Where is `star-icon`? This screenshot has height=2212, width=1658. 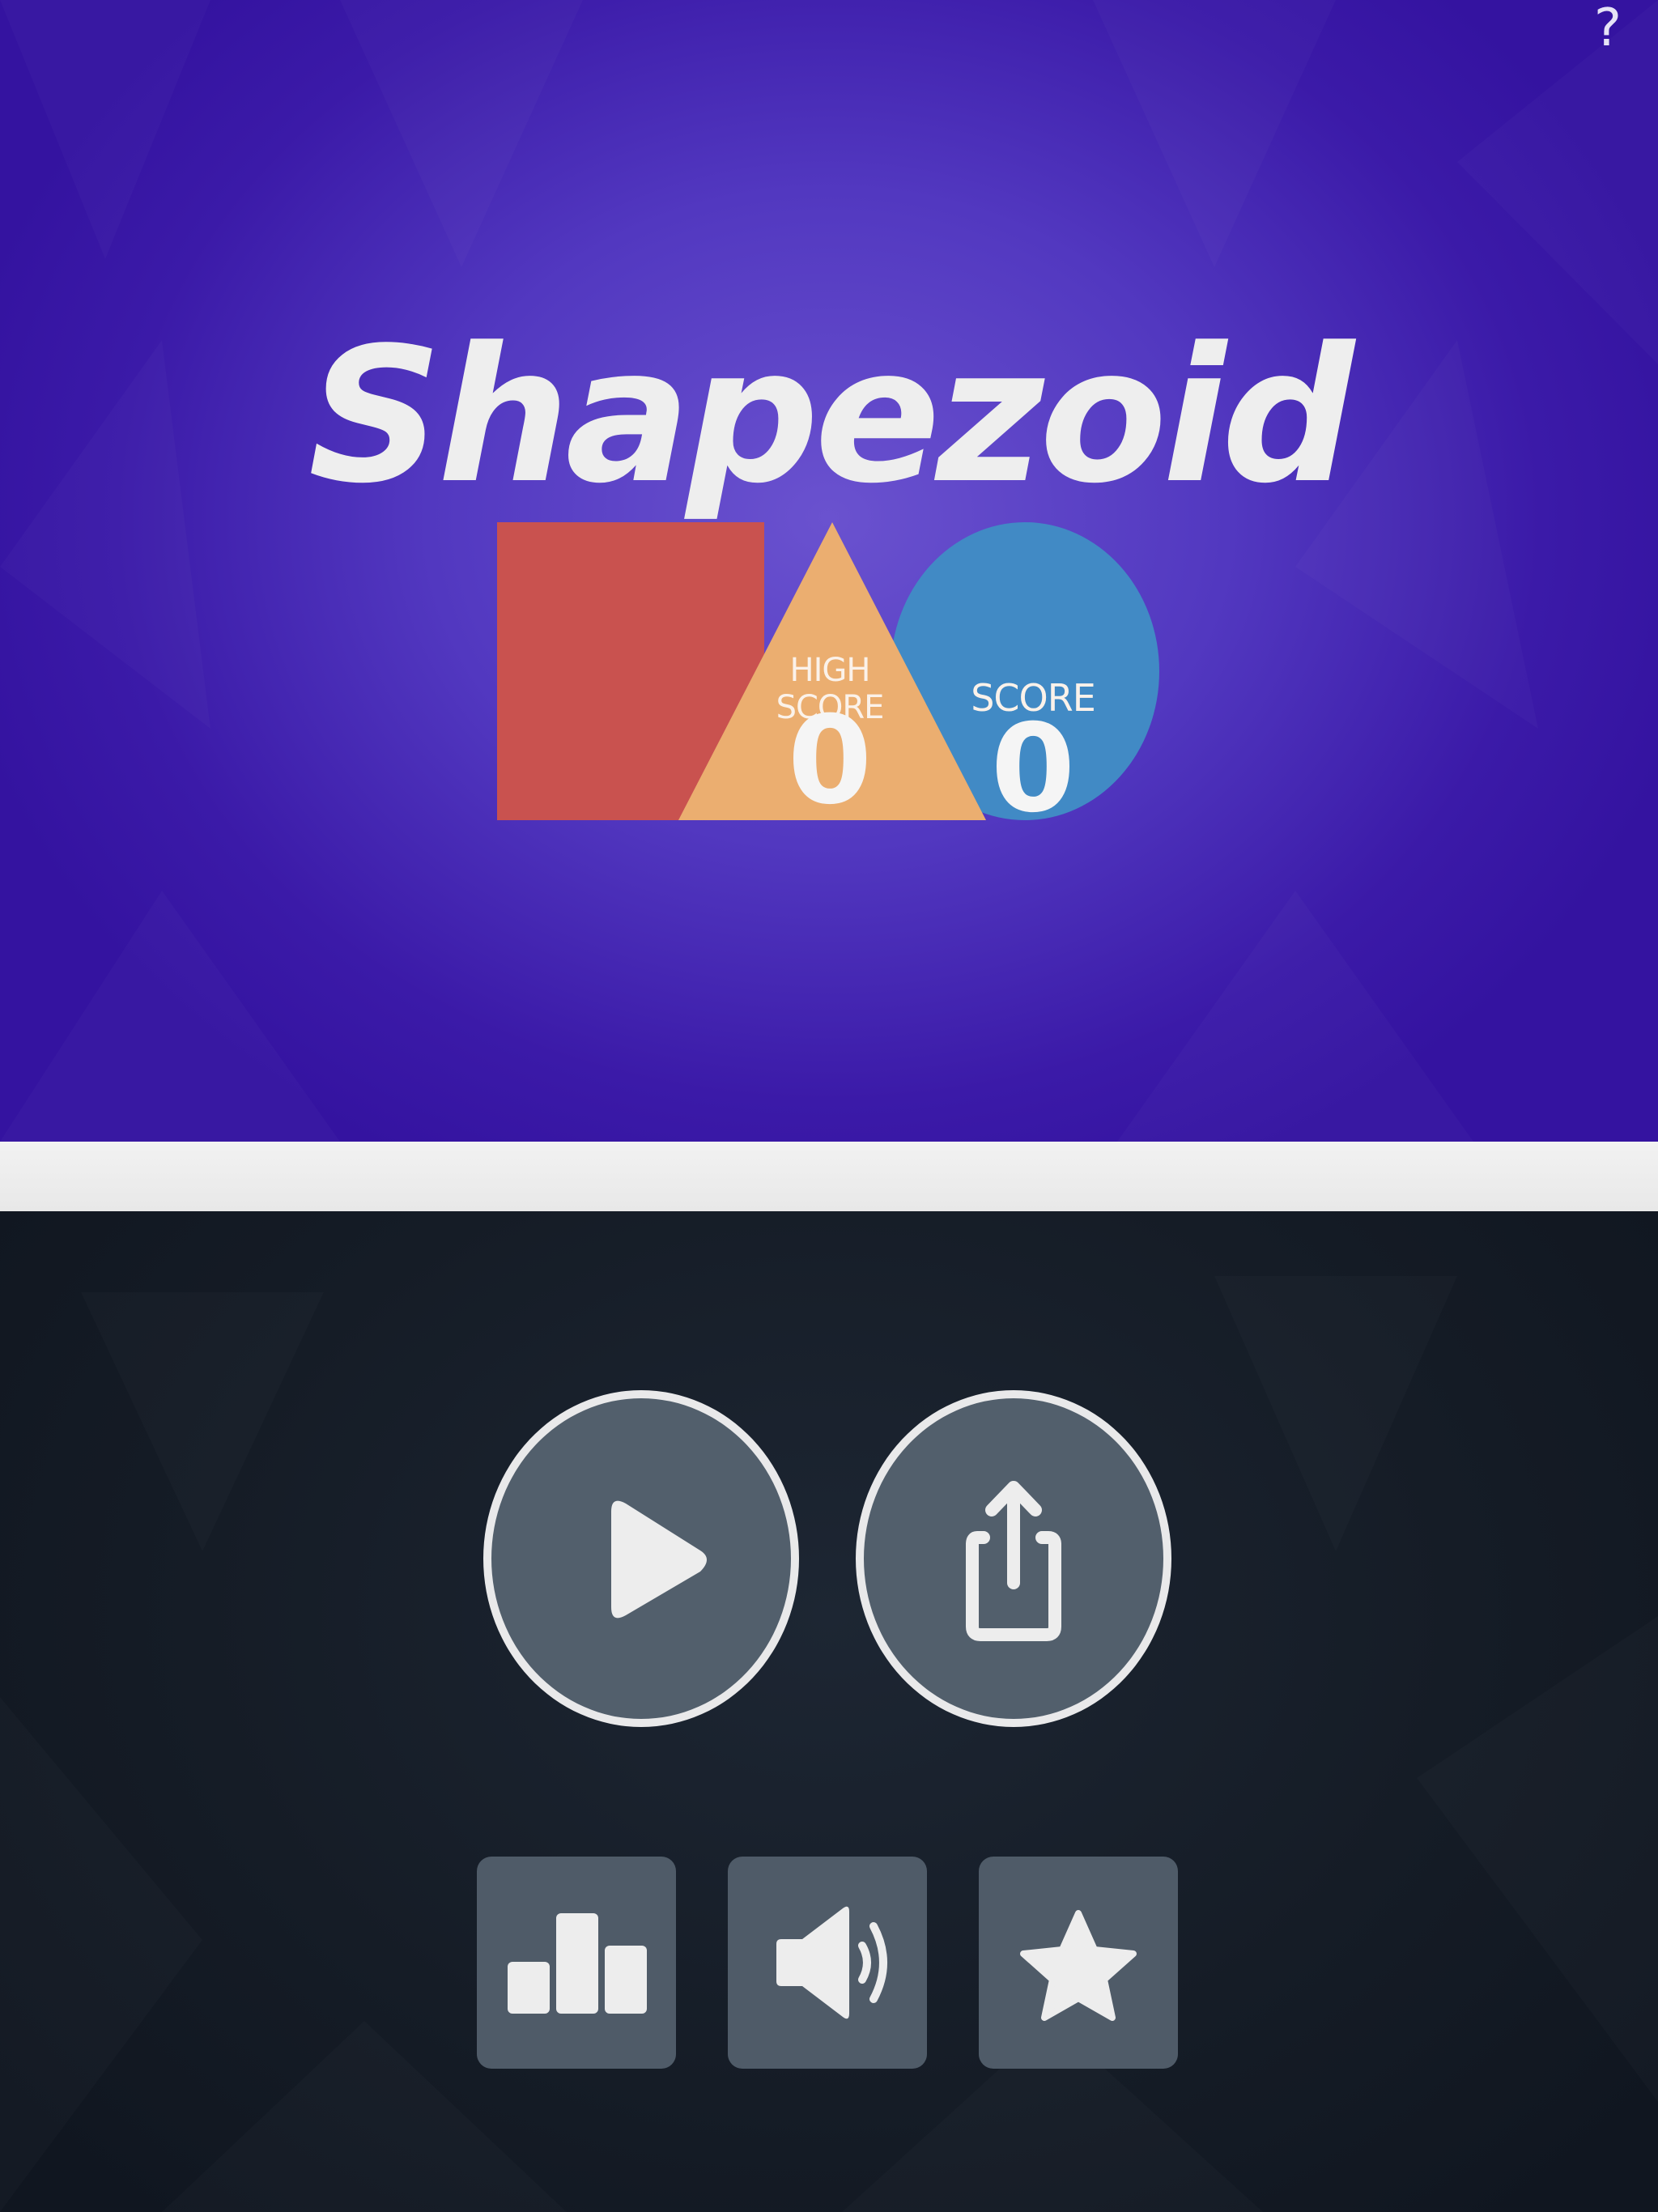
star-icon is located at coordinates (1078, 1965).